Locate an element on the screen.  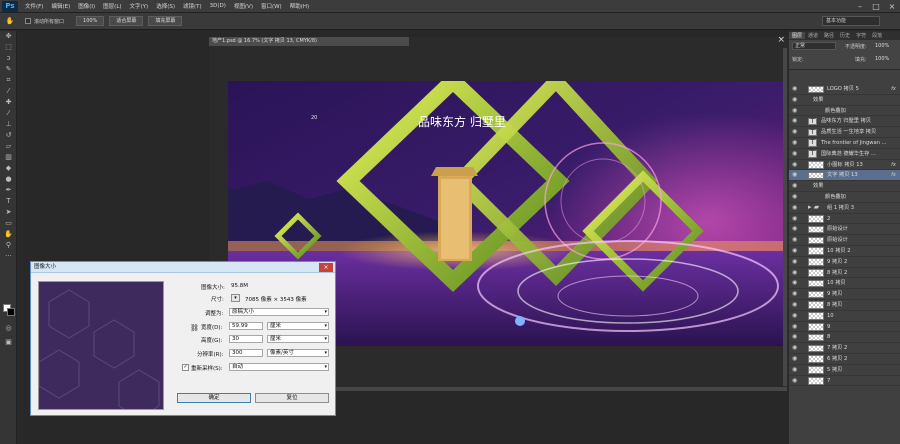
layer-row: ◉ 8 拷贝 is located at coordinates (844, 305).